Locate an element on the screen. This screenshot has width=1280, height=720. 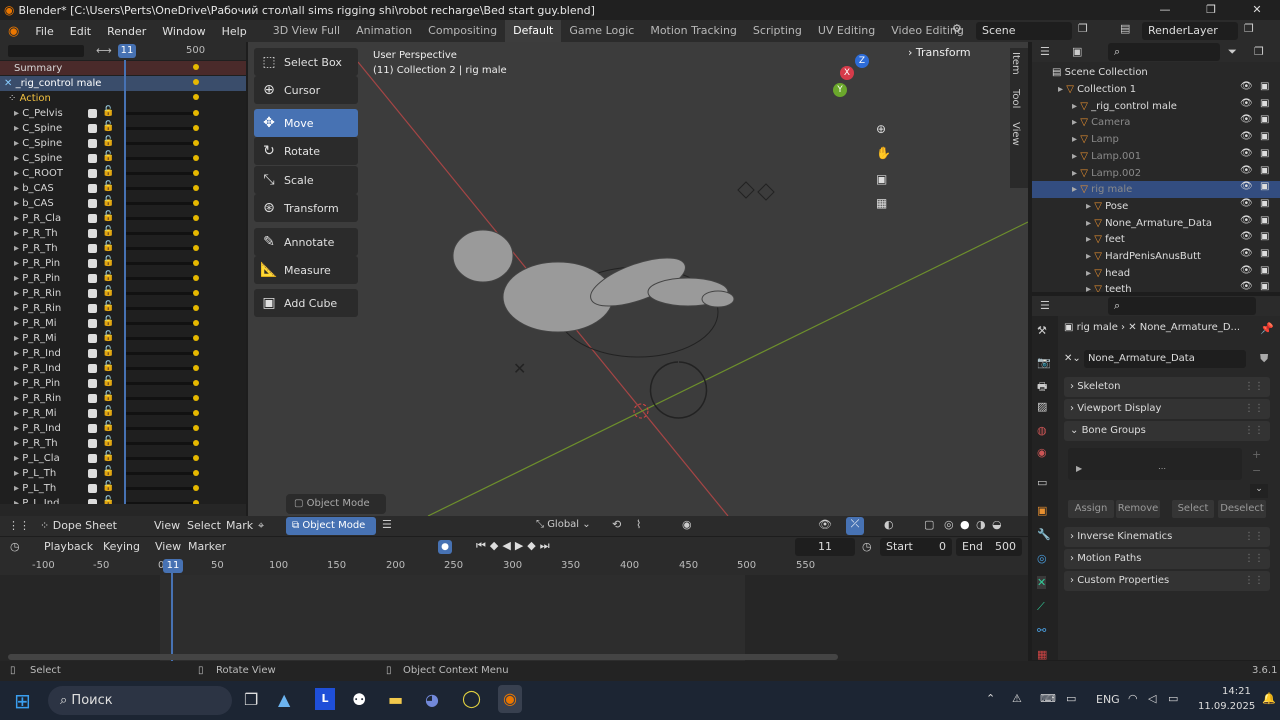
gizmo-z: Z is located at coordinates (862, 61).